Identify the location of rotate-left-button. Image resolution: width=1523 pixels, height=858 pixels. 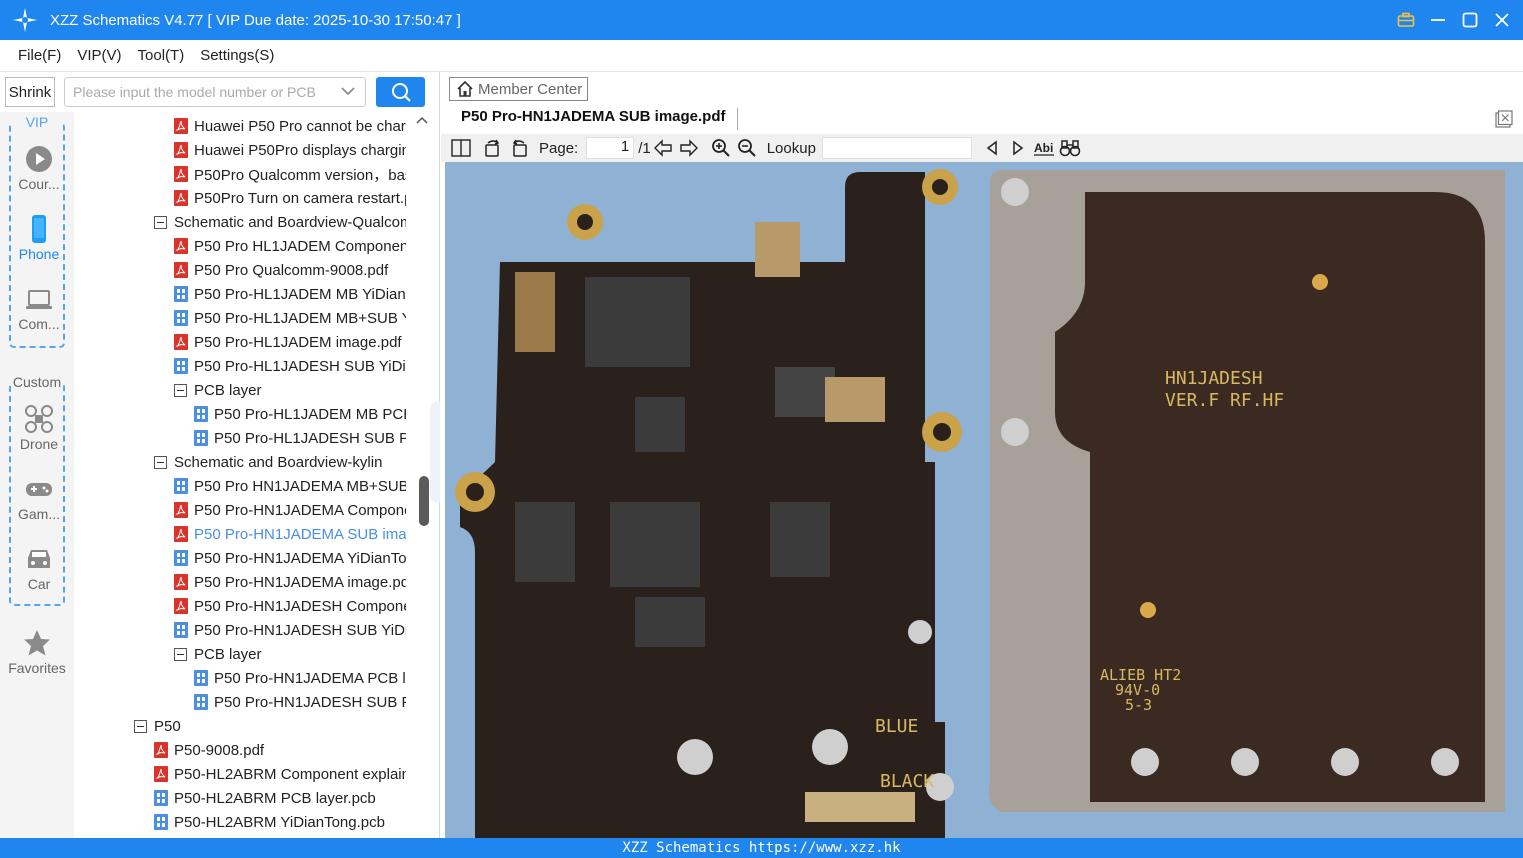
(493, 148).